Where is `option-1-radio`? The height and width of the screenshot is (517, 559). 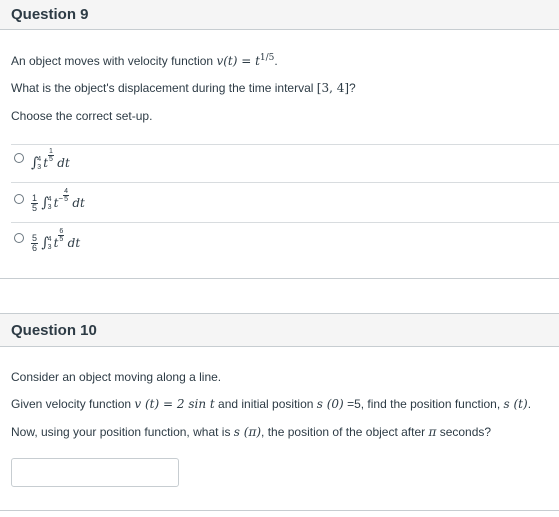 option-1-radio is located at coordinates (19, 158).